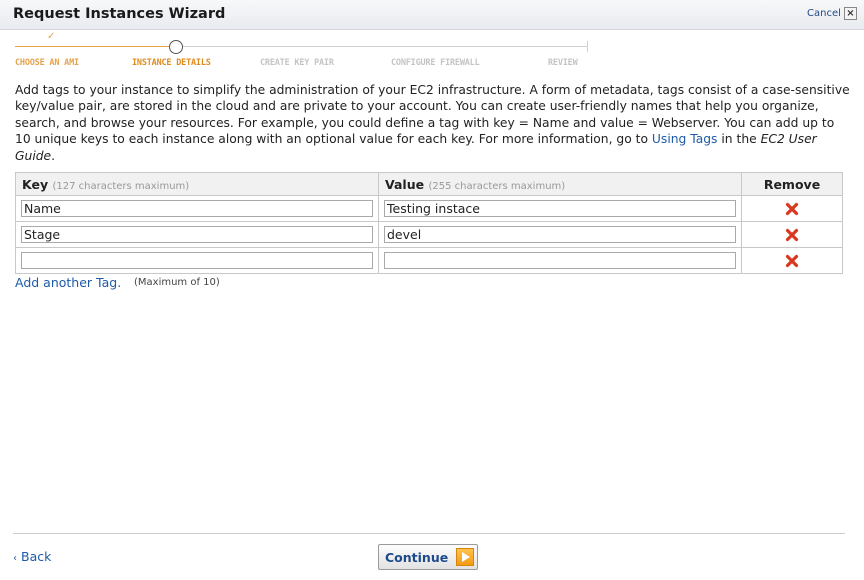  What do you see at coordinates (429, 533) in the screenshot?
I see `footer-divider` at bounding box center [429, 533].